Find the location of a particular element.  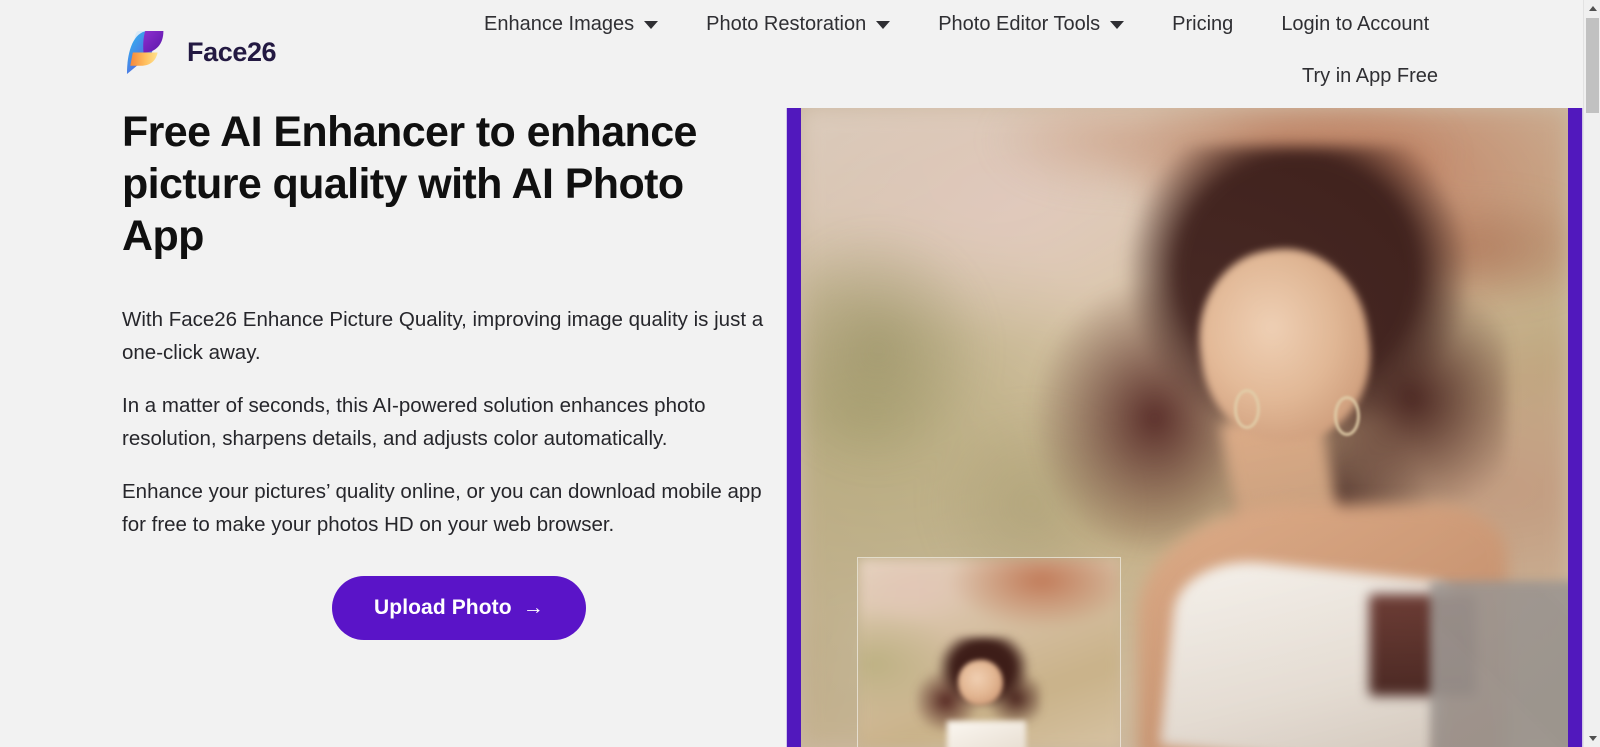

nav-item-label: Photo Editor Tools is located at coordinates (1019, 24).